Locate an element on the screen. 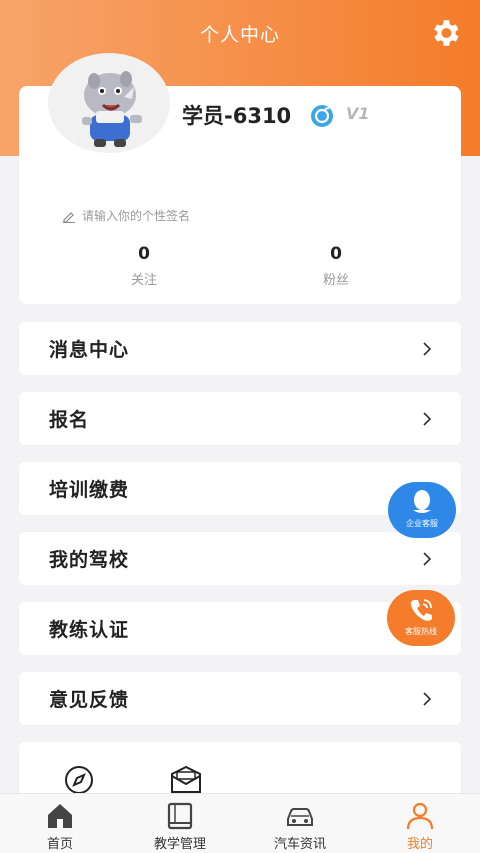  tab-home-label: 首页 is located at coordinates (59, 844).